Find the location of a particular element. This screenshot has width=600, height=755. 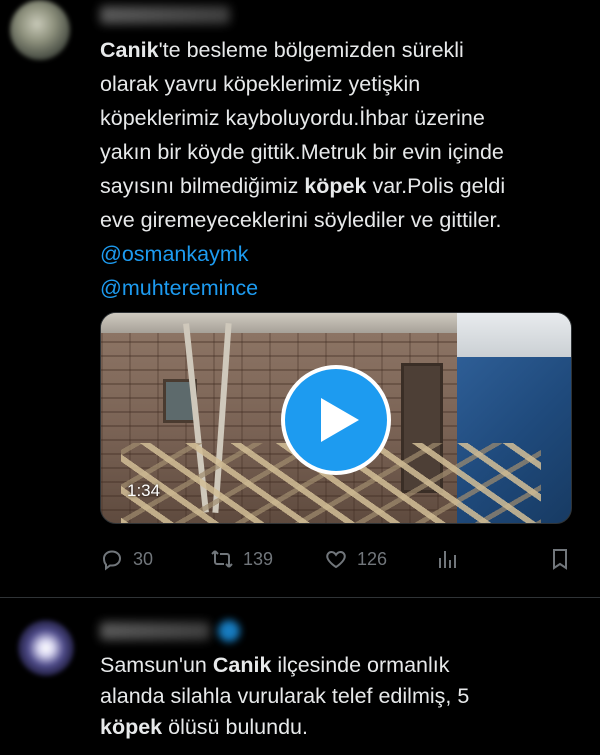

verified-badge-icon is located at coordinates (229, 631).